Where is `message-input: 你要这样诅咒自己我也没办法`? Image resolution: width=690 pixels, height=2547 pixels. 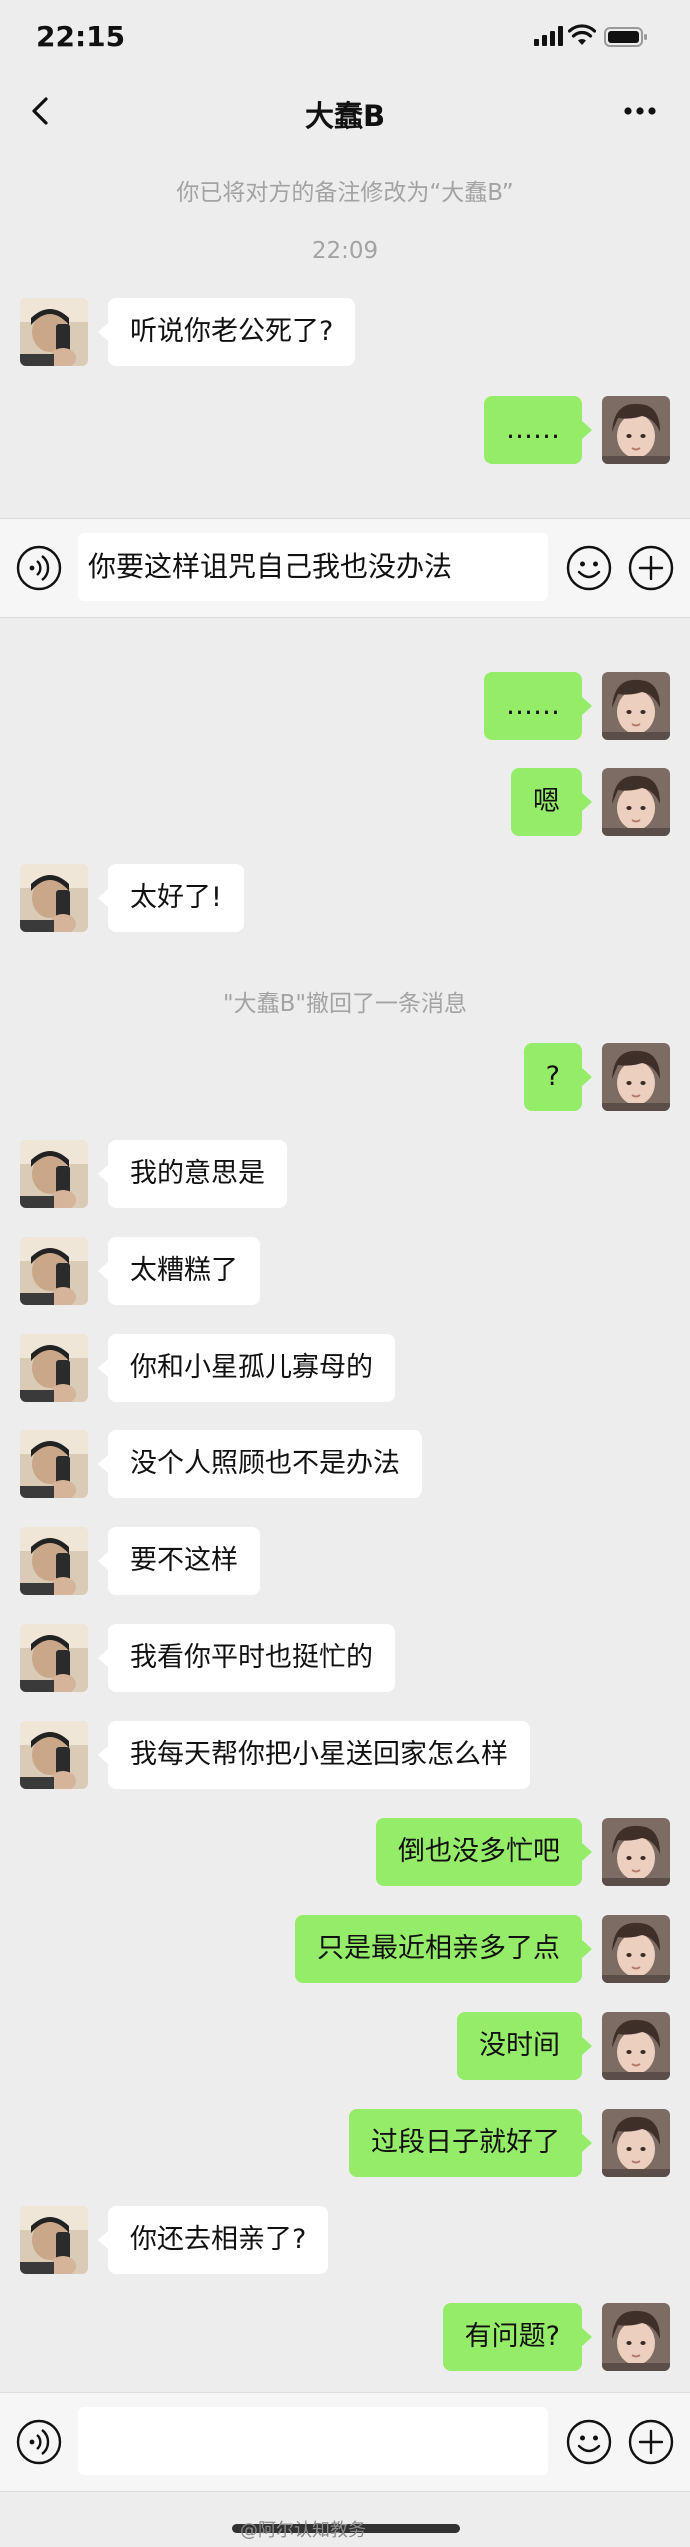
message-input: 你要这样诅咒自己我也没办法 is located at coordinates (313, 567).